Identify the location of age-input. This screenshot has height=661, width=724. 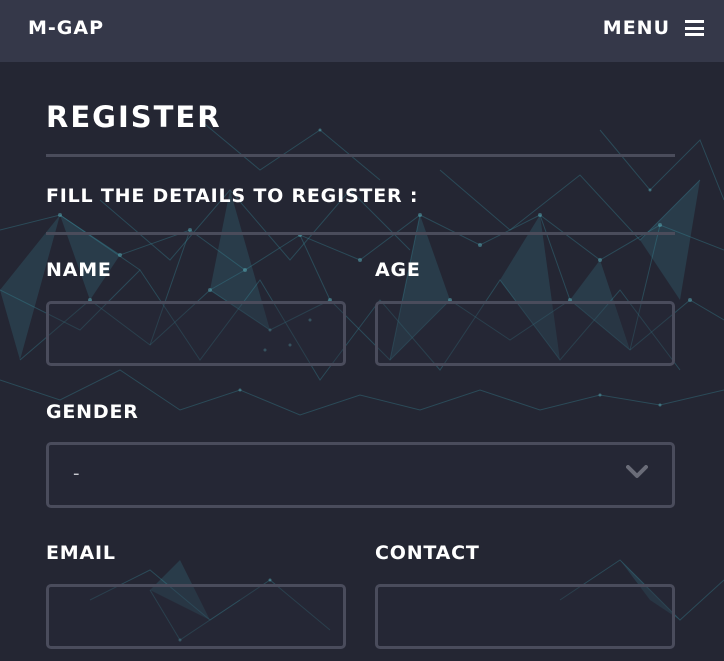
(525, 333).